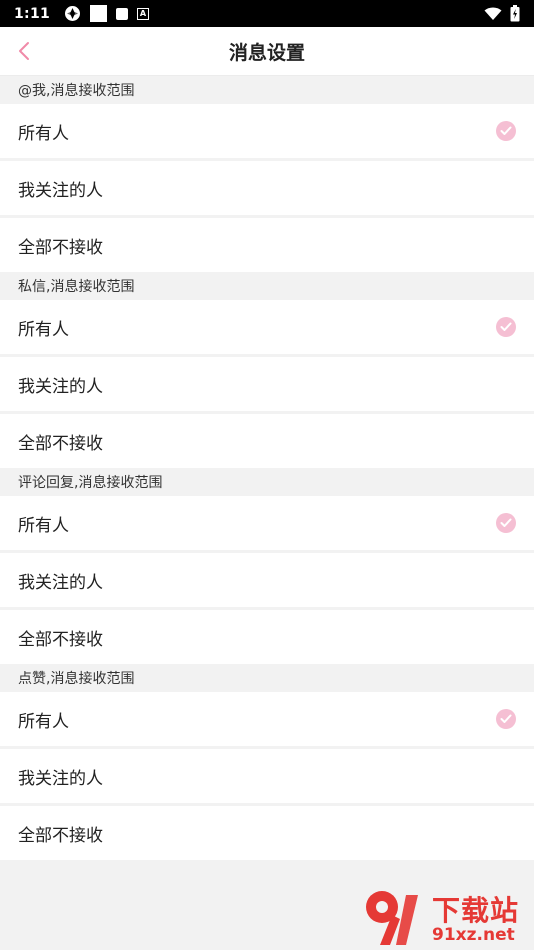  I want to click on chevron-left-icon, so click(24, 51).